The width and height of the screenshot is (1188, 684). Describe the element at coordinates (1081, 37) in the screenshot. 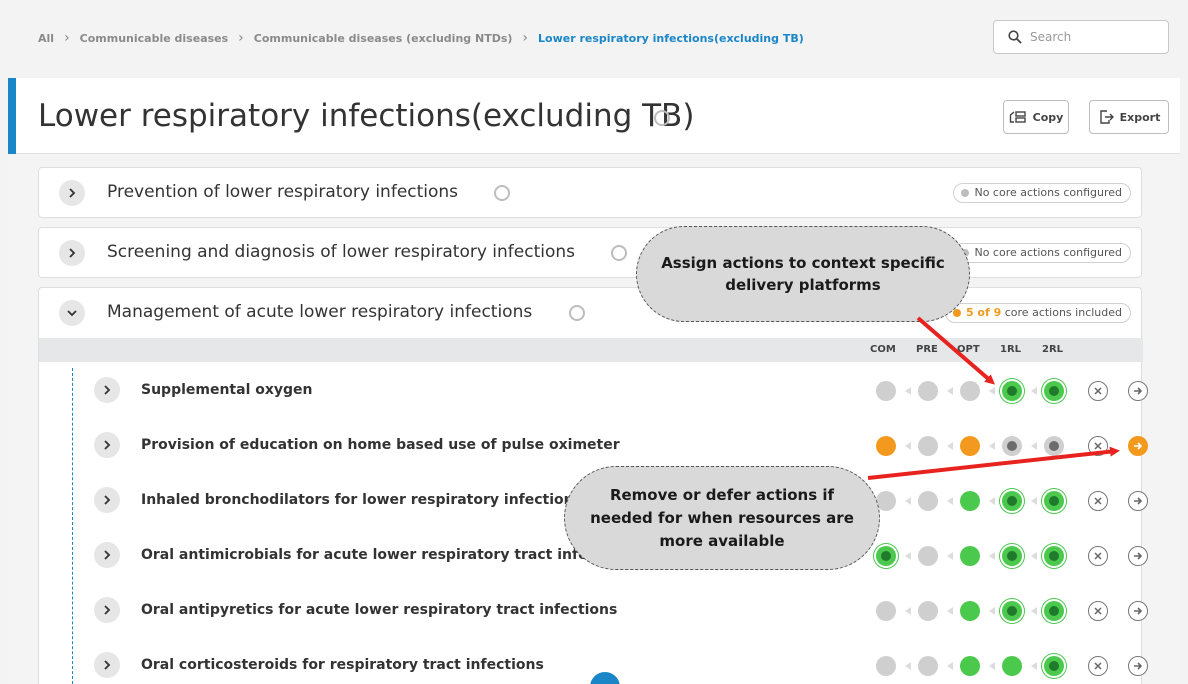

I see `search-input: Search` at that location.